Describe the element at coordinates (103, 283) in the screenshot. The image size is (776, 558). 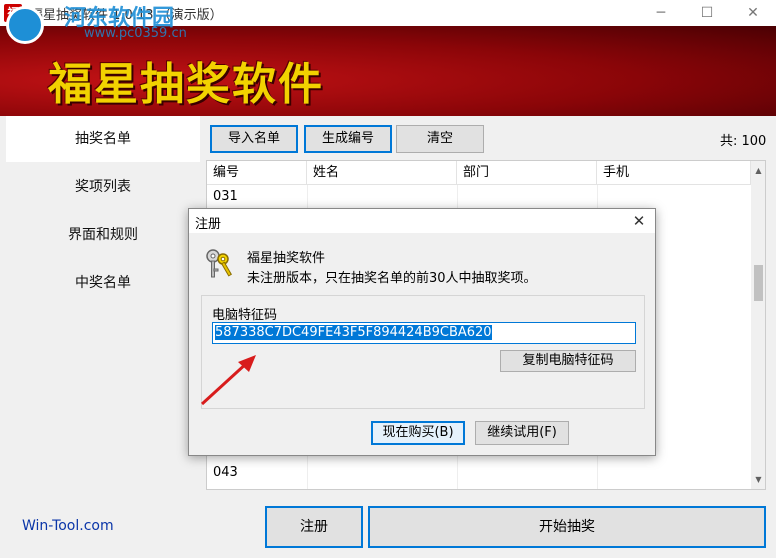
I see `sidebar-item-winner-list: 中奖名单` at that location.